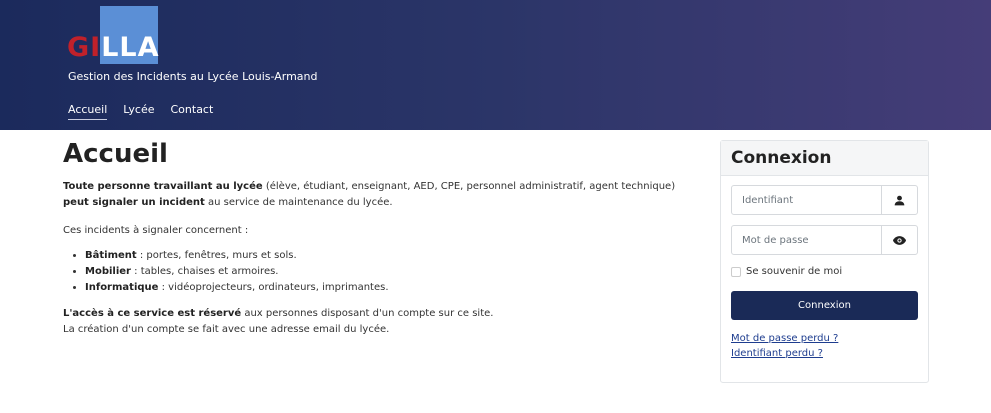 This screenshot has height=413, width=991. I want to click on logo-text-gi: GI, so click(84, 47).